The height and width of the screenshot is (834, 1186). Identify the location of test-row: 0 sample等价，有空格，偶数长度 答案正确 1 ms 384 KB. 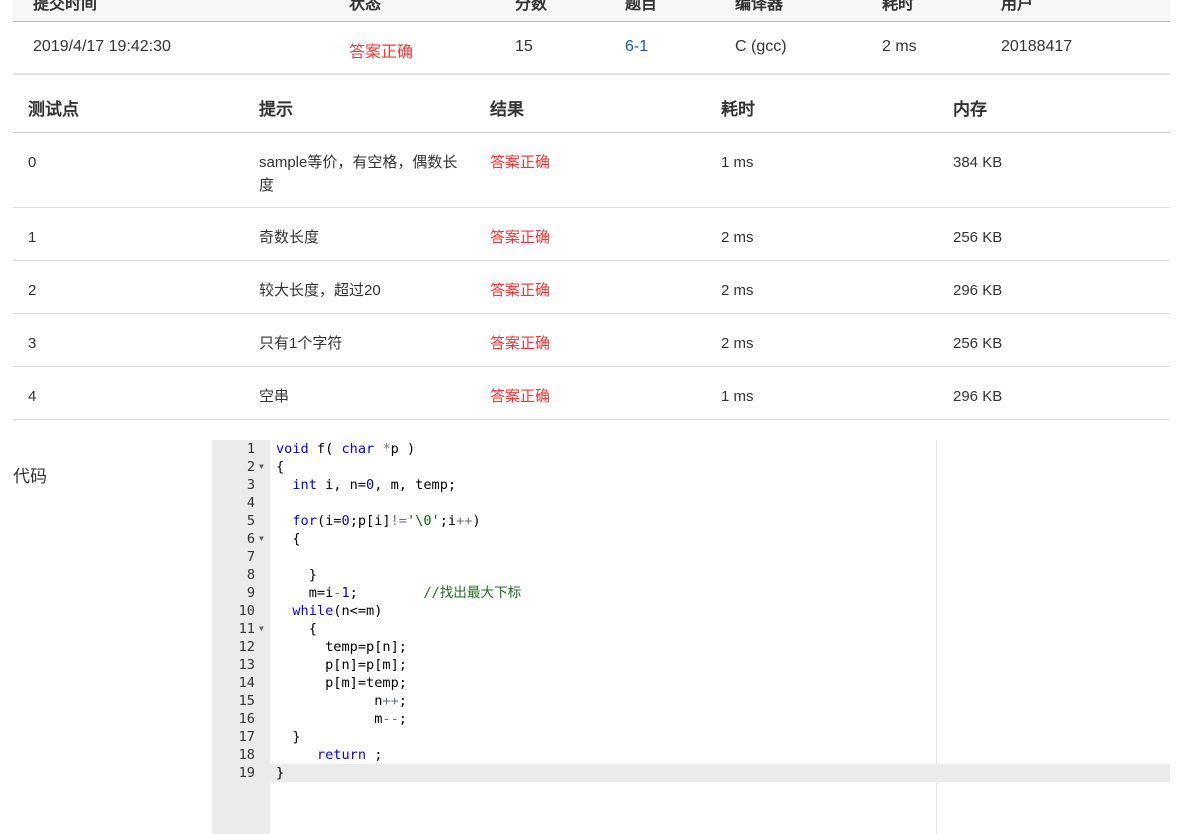
(591, 170).